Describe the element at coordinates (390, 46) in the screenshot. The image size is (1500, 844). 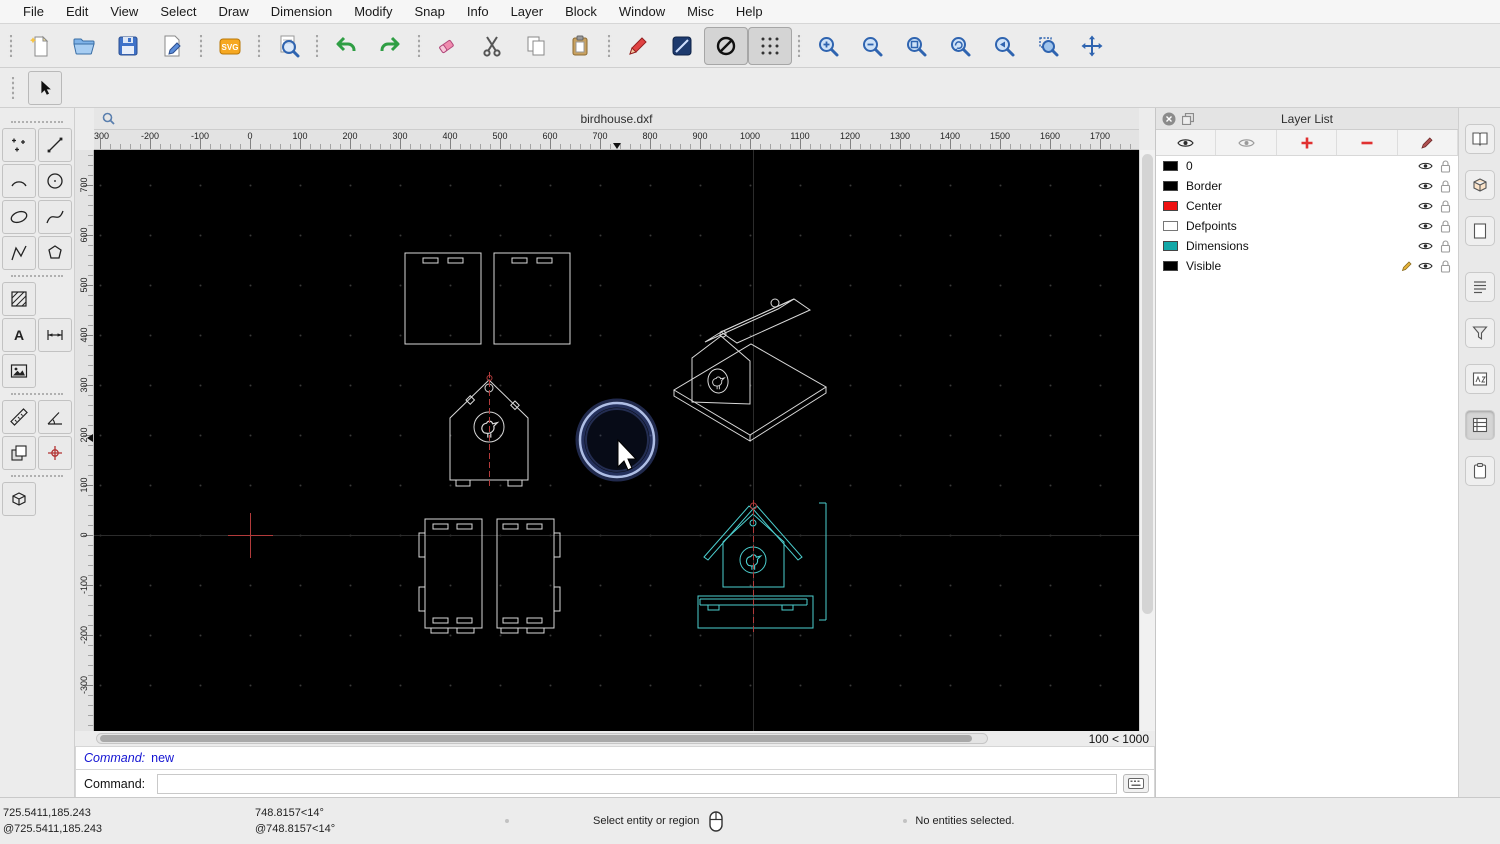
I see `redo-button` at that location.